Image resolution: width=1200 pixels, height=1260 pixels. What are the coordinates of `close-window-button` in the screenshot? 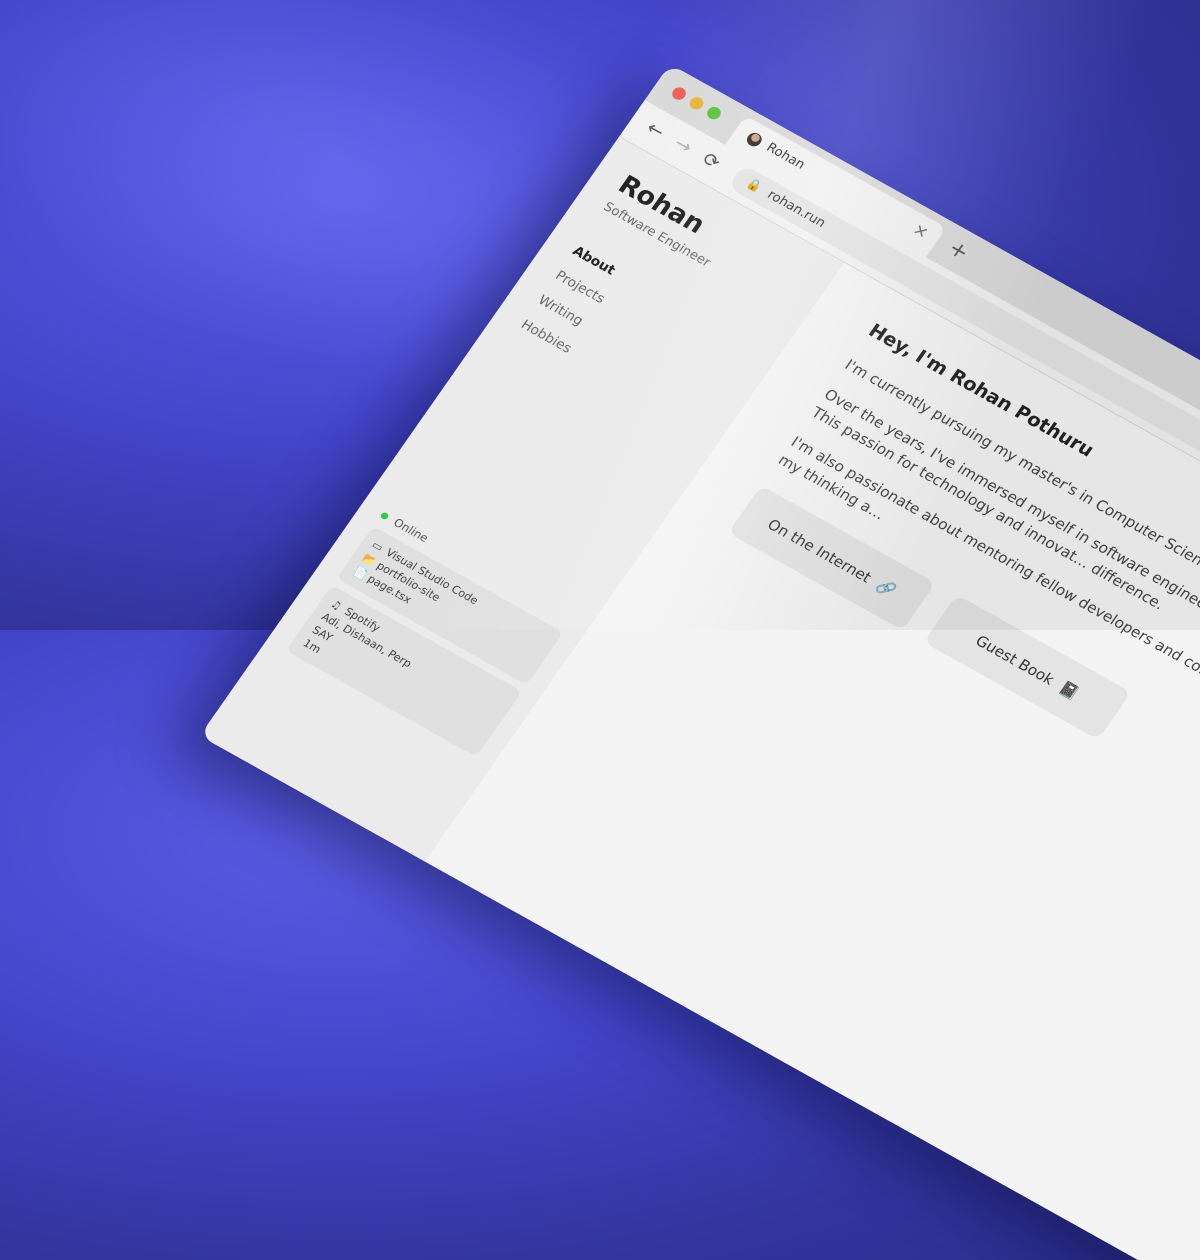 It's located at (679, 94).